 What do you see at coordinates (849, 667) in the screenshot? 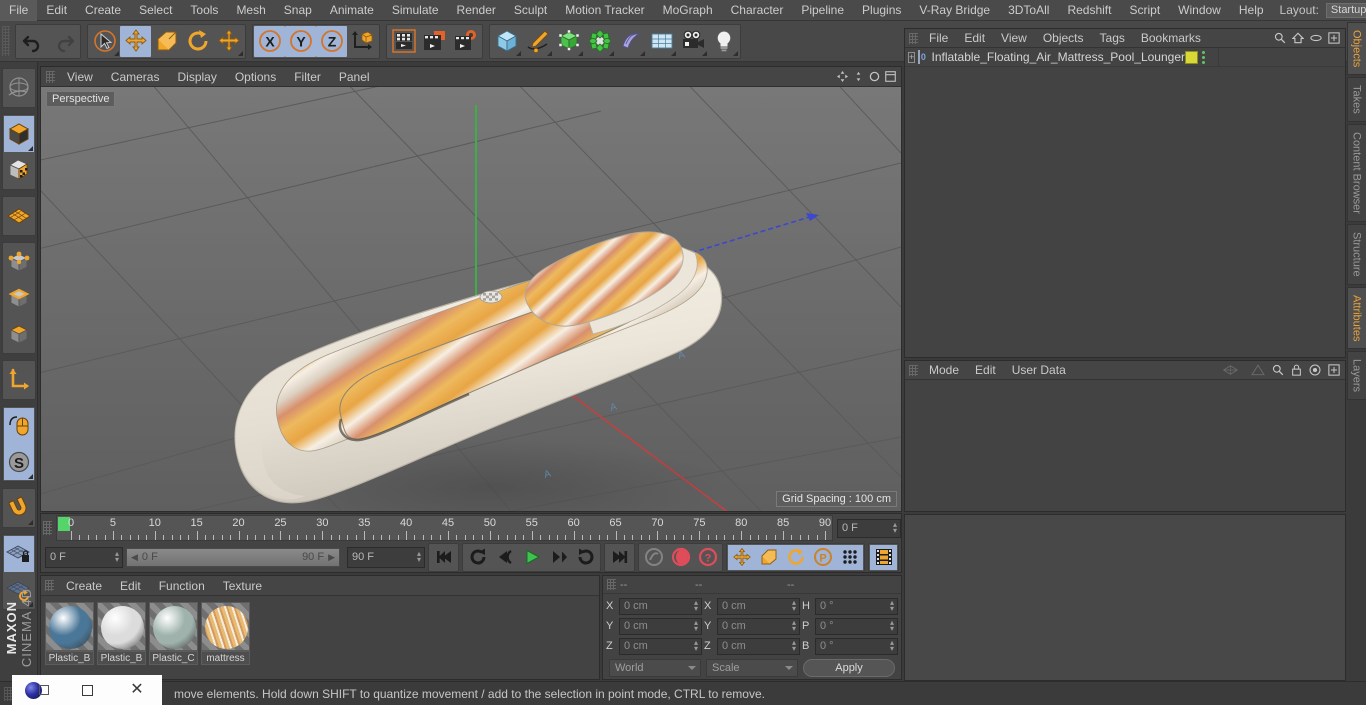
I see `apply-button: Apply` at bounding box center [849, 667].